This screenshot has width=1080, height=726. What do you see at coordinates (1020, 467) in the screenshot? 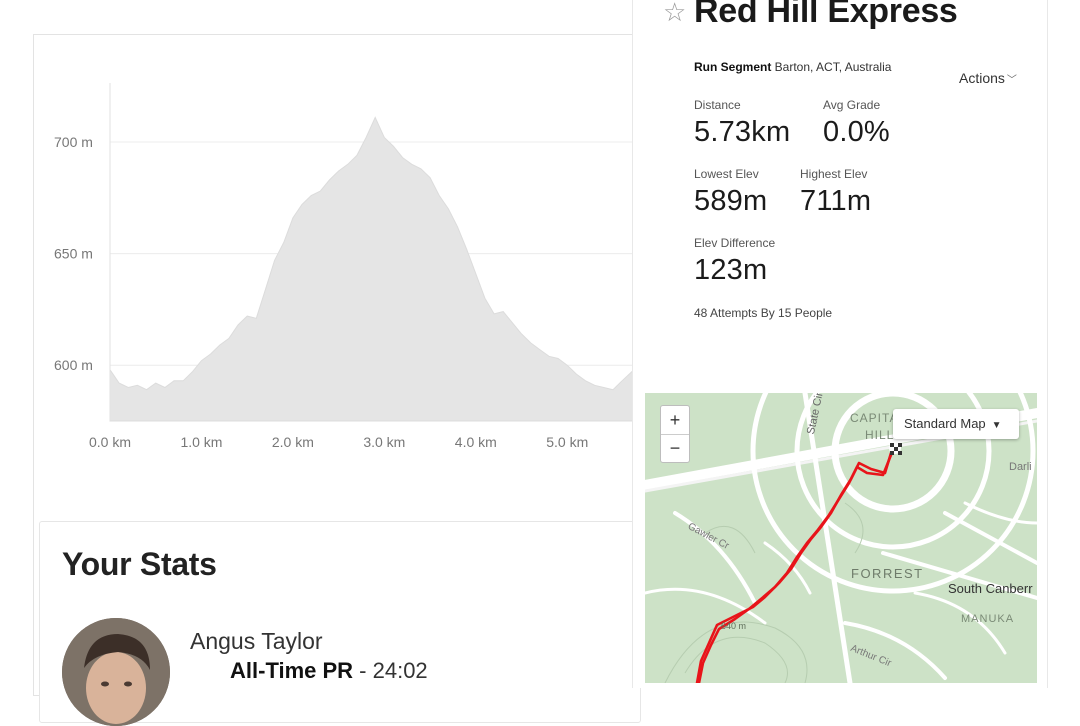
I see `map-label-darling: Darli` at bounding box center [1020, 467].